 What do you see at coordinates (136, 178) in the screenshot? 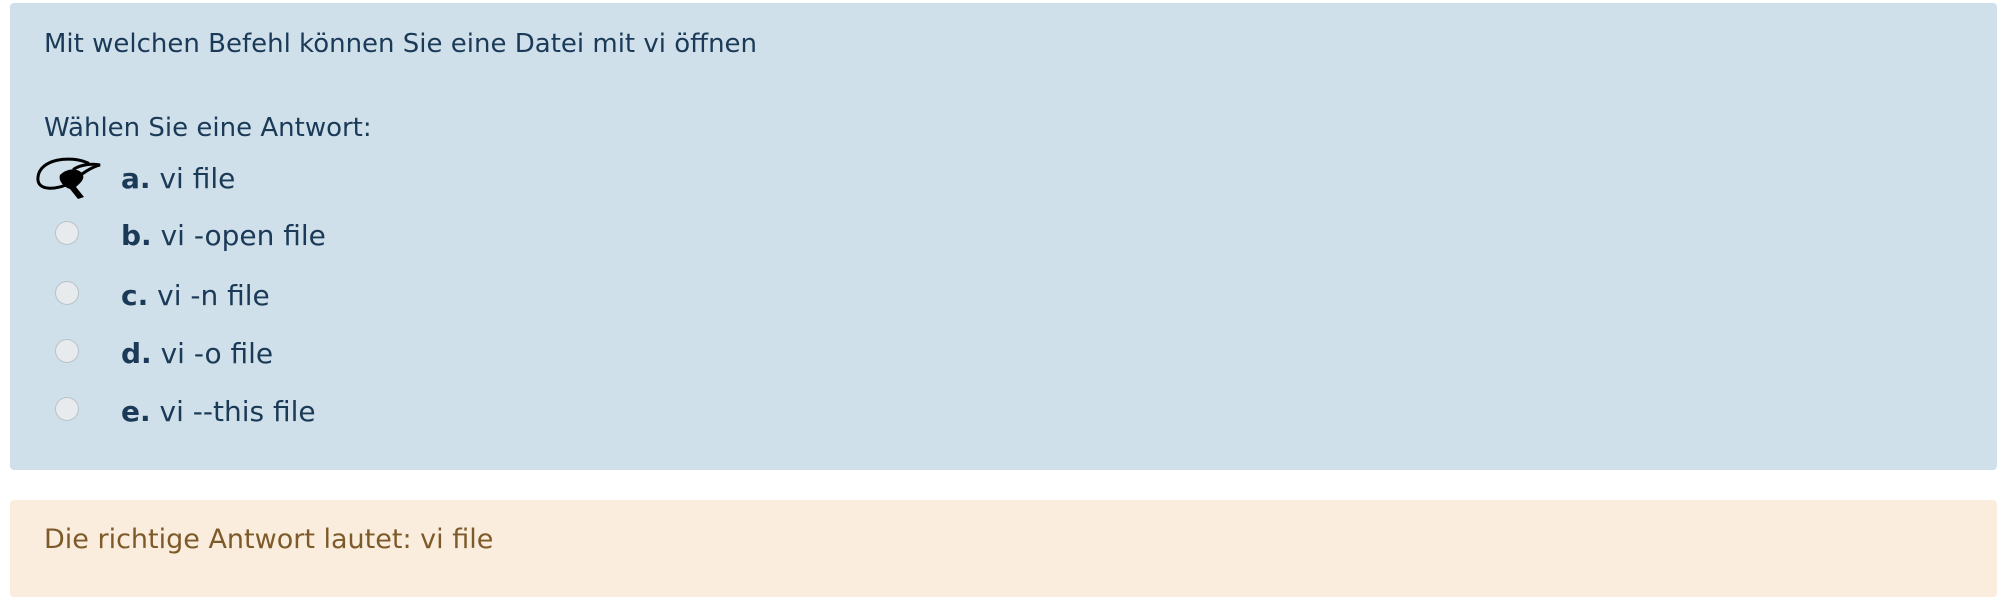
I see `answer-letter-a: a.` at bounding box center [136, 178].